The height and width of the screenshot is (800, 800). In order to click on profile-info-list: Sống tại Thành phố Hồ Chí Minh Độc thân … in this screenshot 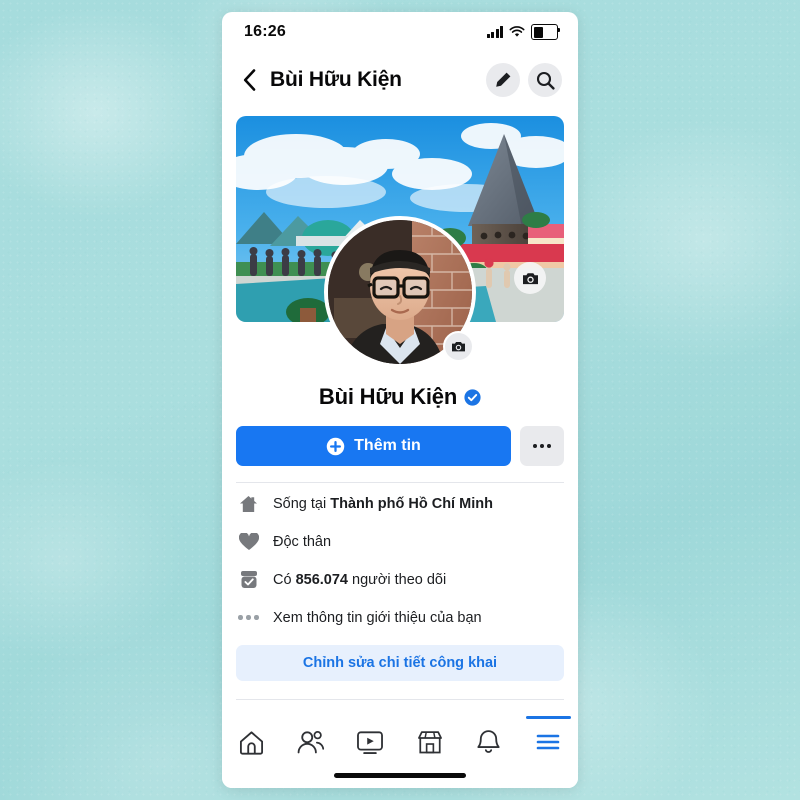, I will do `click(400, 560)`.